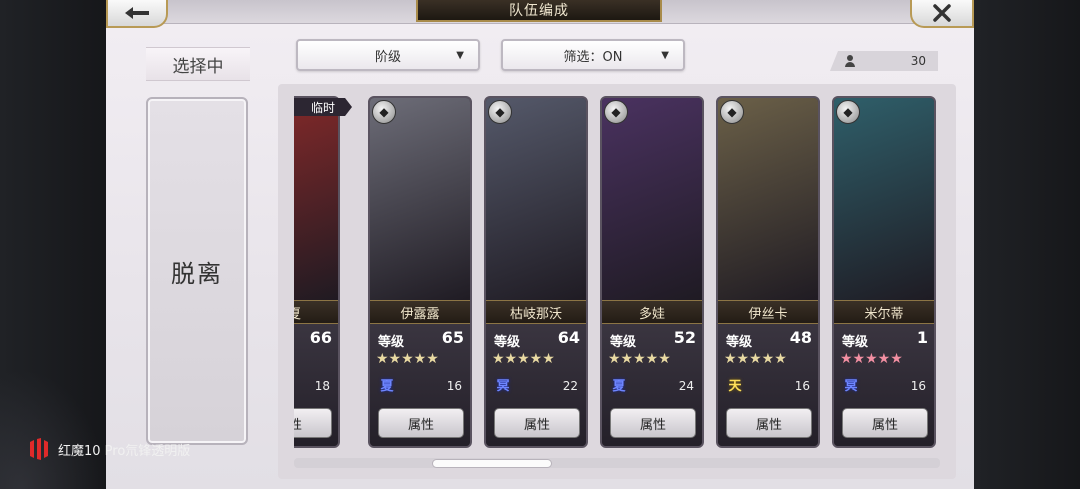 Image resolution: width=1080 pixels, height=489 pixels. What do you see at coordinates (420, 312) in the screenshot?
I see `character-name: 伊露露` at bounding box center [420, 312].